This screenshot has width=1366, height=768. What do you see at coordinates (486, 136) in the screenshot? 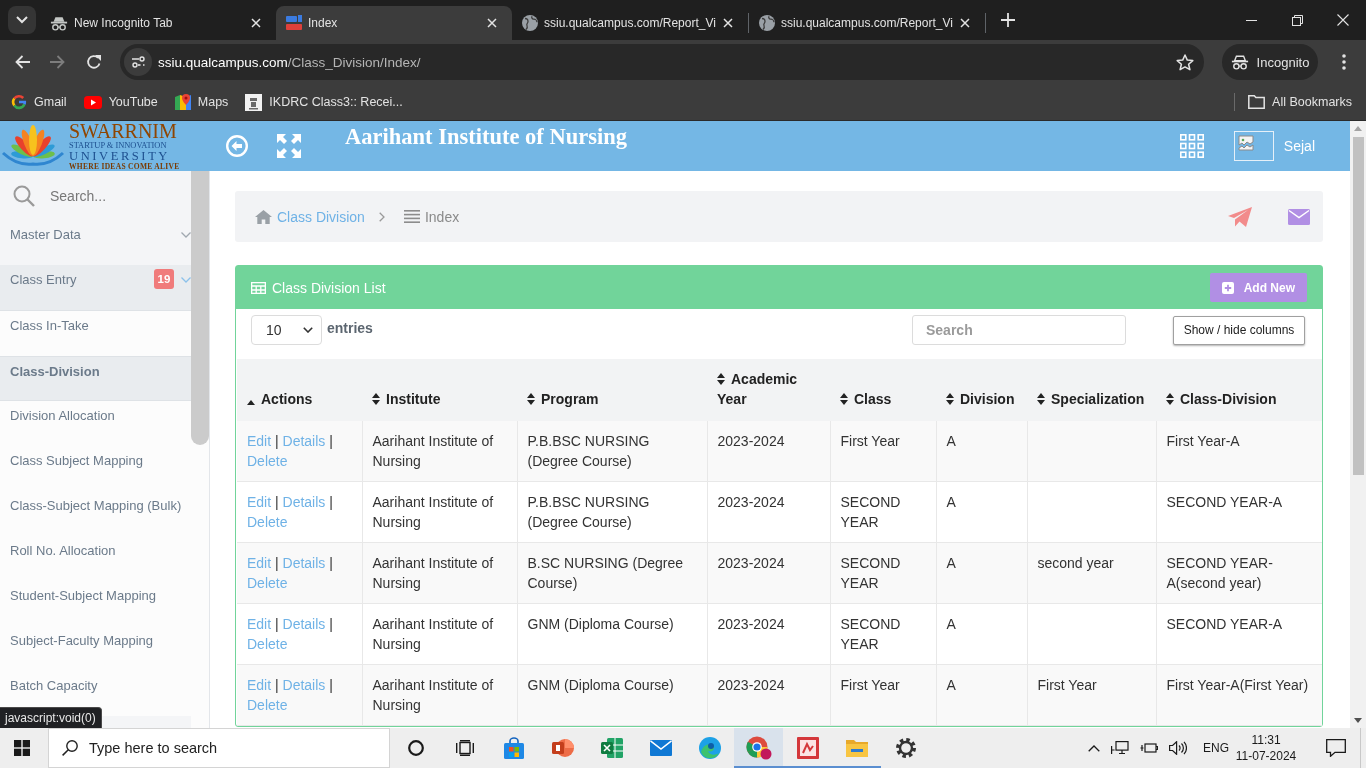
I see `app-title: Aarihant Institute of Nursing` at bounding box center [486, 136].